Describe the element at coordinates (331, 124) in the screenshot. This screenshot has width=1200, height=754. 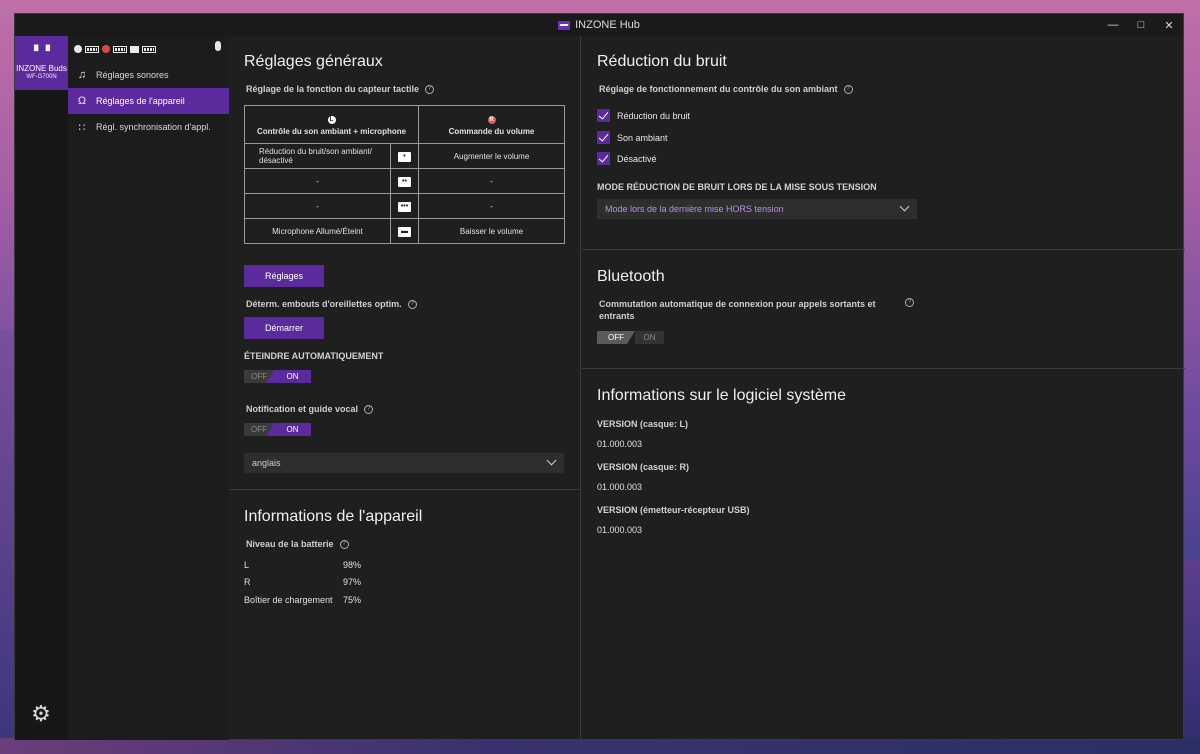
I see `left-header-cell: L Contrôle du son ambiant + microphone` at that location.